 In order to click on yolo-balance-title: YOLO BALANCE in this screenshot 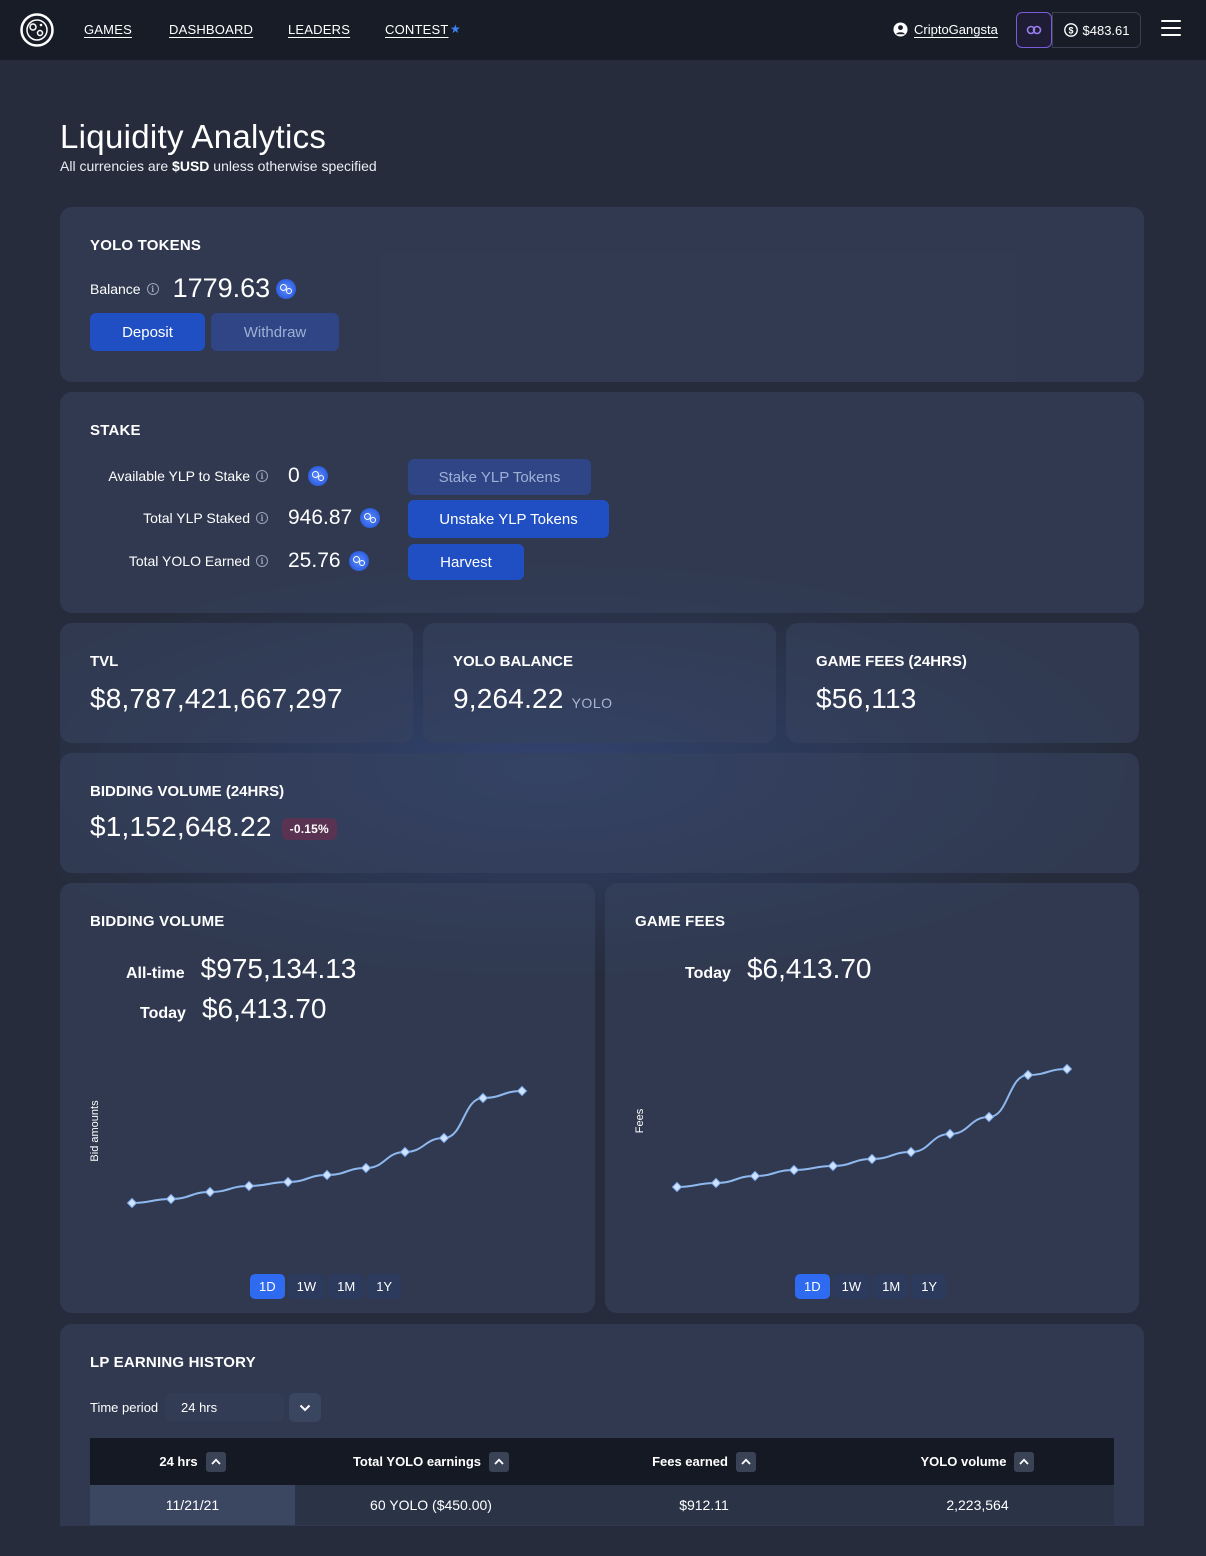, I will do `click(513, 661)`.